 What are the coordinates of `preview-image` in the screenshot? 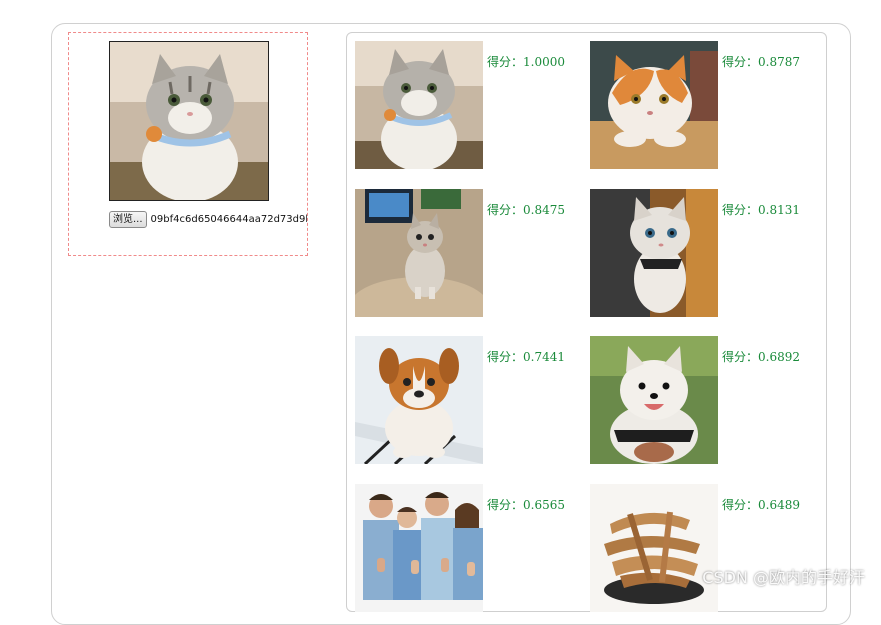 It's located at (189, 121).